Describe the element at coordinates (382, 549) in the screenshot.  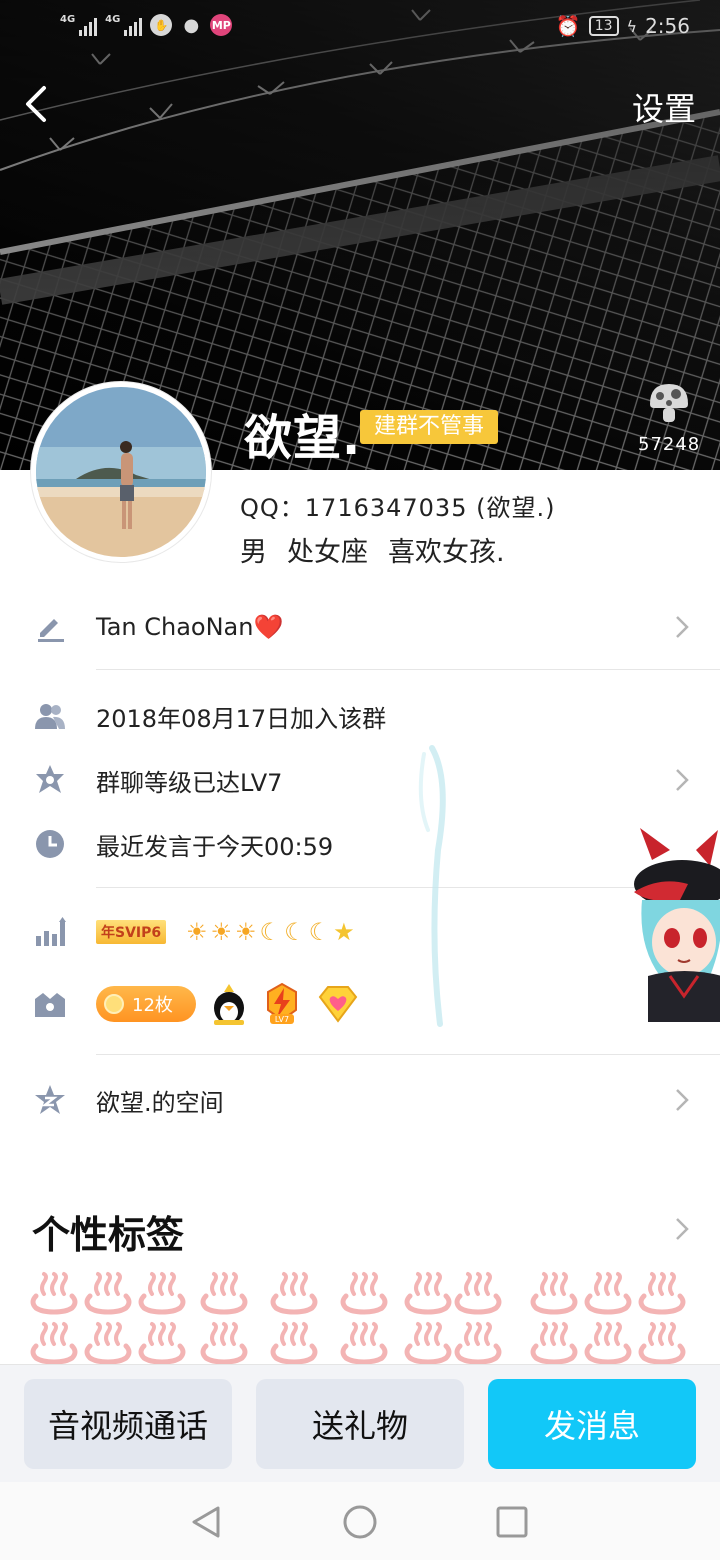
I see `profile-tags: 男处女座 喜欢女孩.` at that location.